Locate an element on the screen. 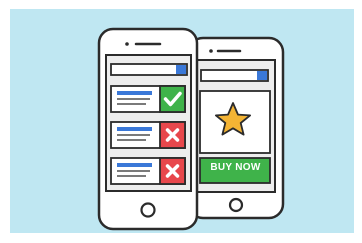 The image size is (362, 243). front-search-bar is located at coordinates (149, 69).